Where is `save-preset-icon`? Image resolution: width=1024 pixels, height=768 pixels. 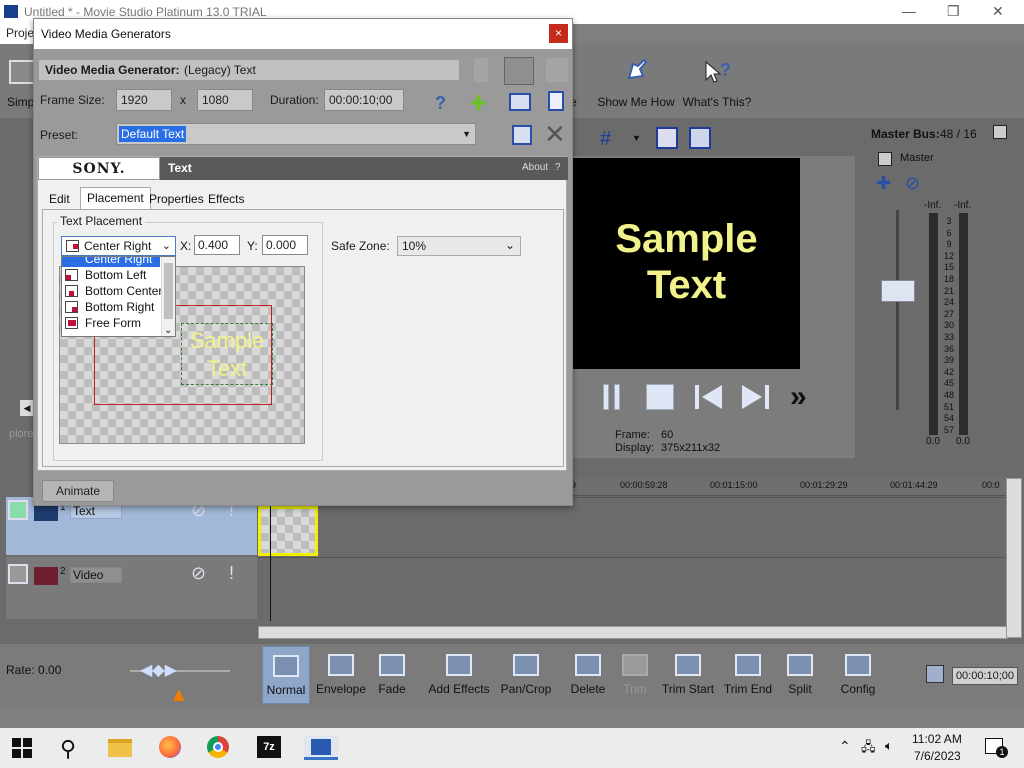 save-preset-icon is located at coordinates (522, 135).